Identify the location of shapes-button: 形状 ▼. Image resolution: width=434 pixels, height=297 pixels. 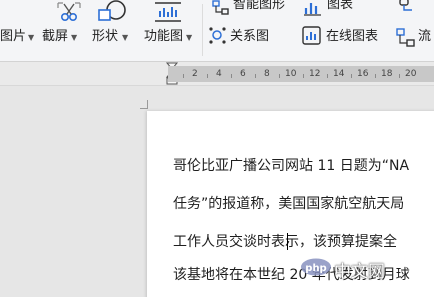
(113, 30).